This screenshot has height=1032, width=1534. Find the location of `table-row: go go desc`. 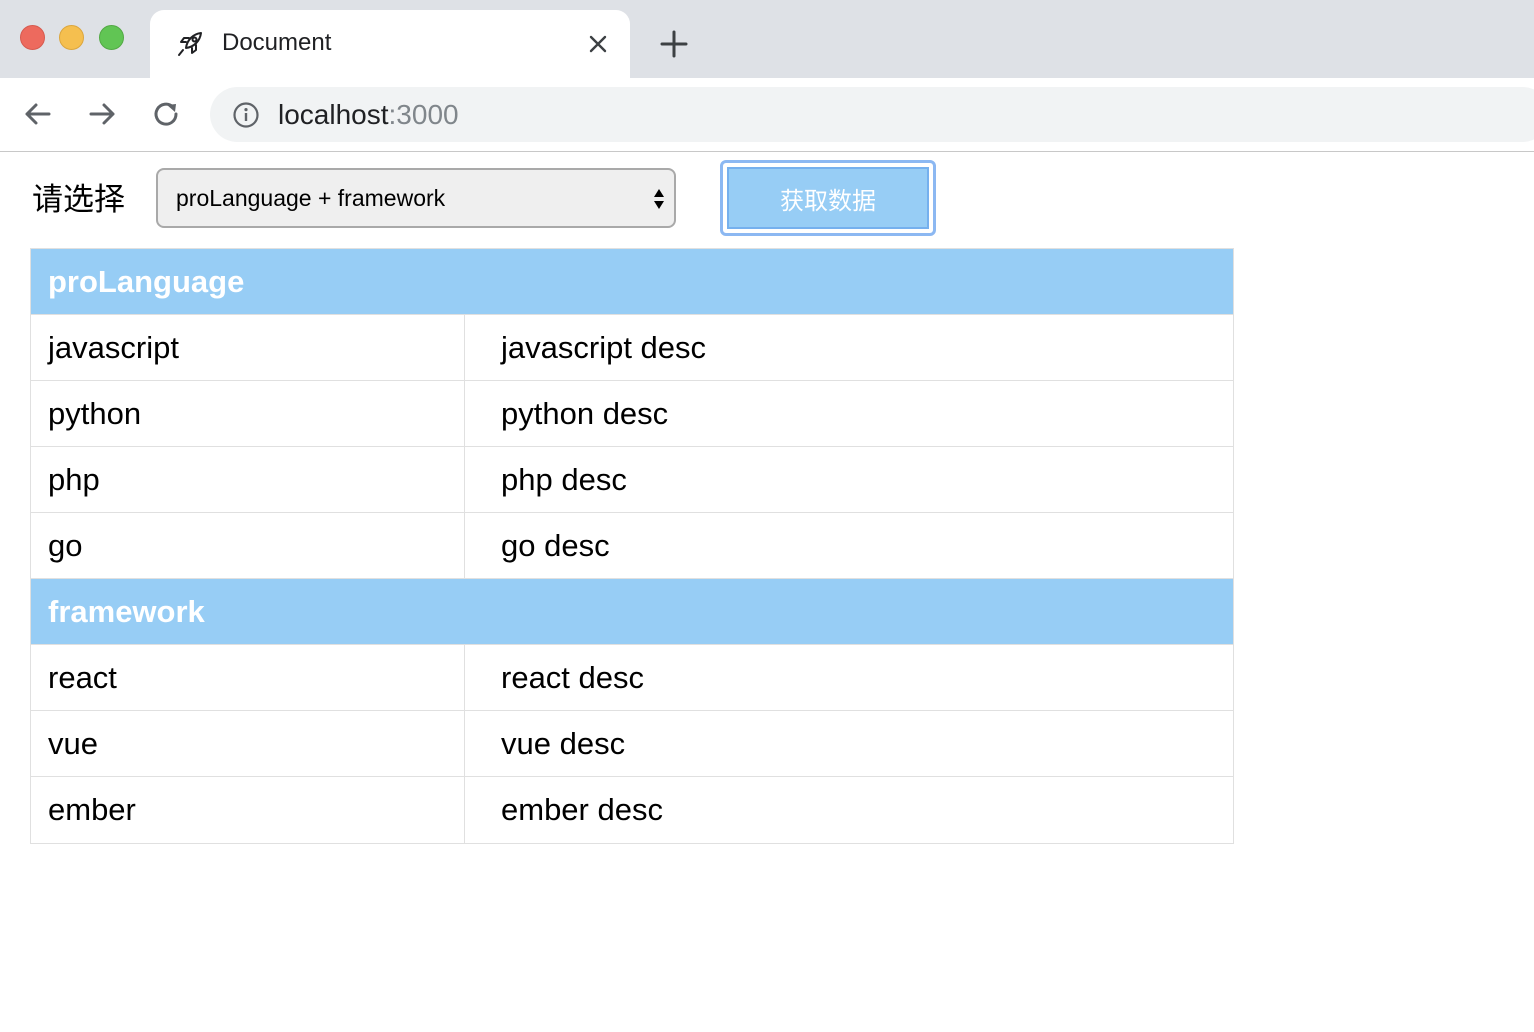

table-row: go go desc is located at coordinates (632, 546).